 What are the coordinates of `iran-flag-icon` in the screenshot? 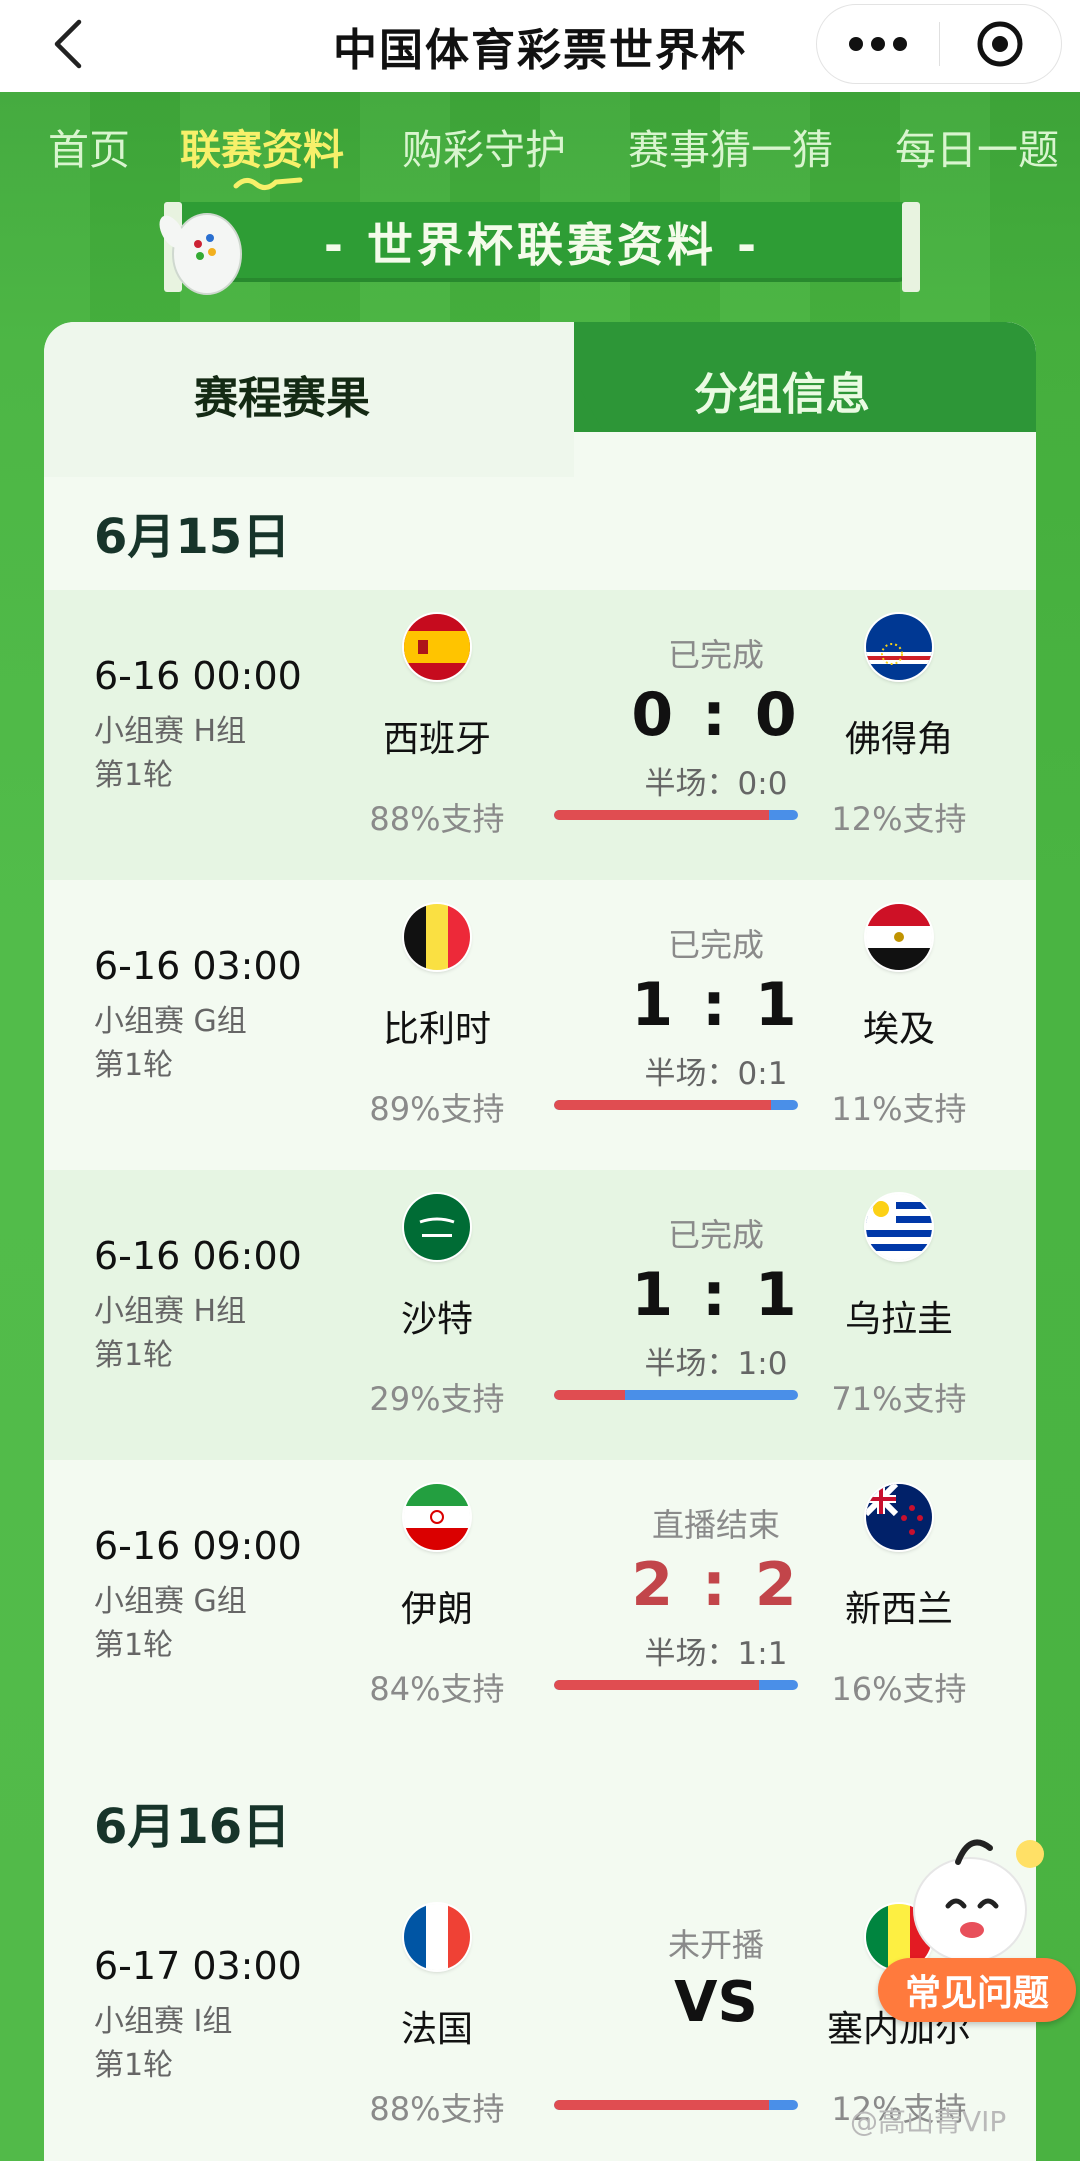 It's located at (437, 1517).